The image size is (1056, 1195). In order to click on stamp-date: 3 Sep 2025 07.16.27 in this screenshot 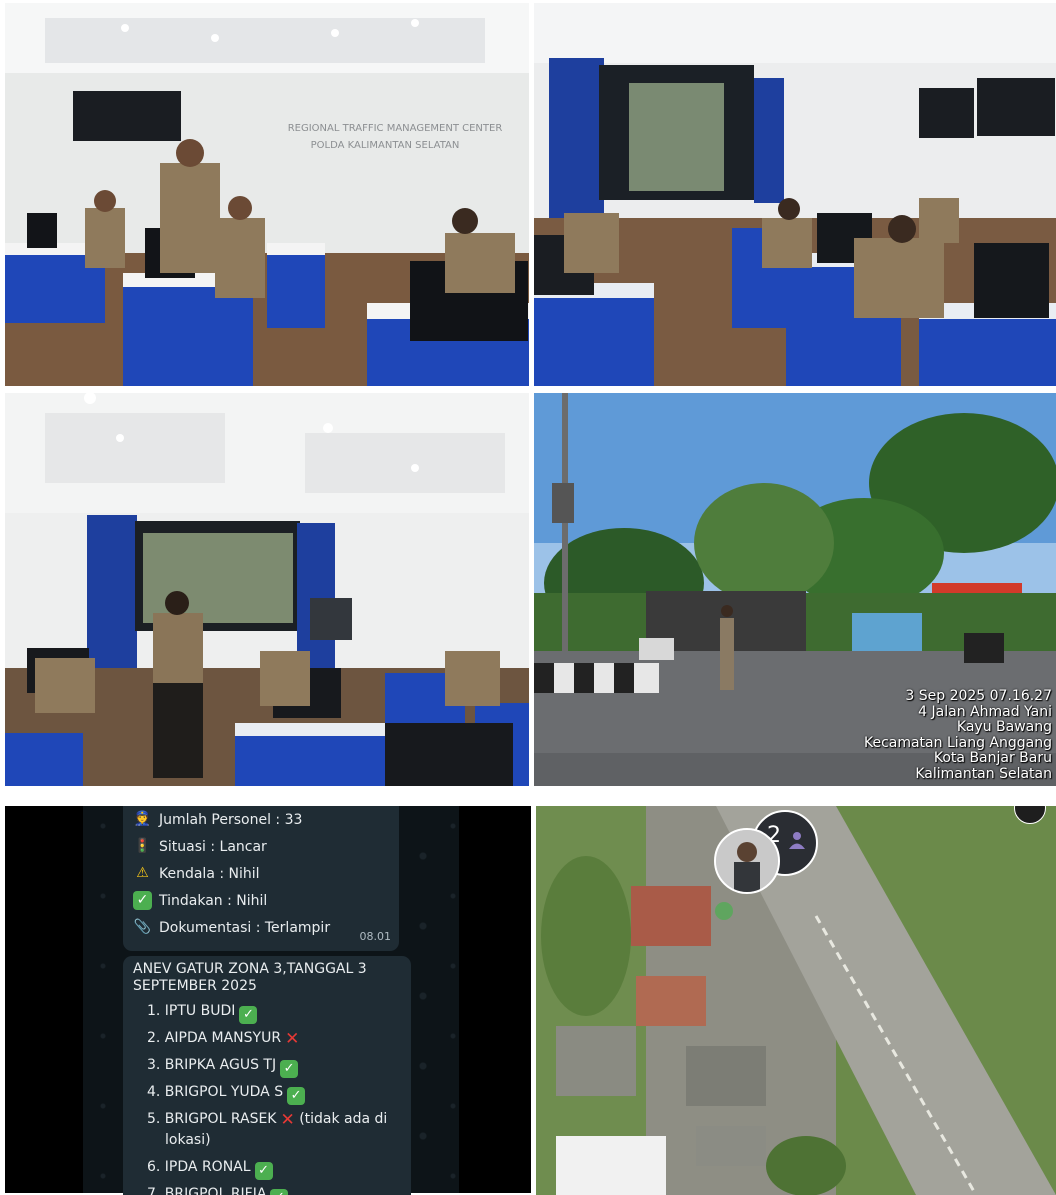, I will do `click(978, 696)`.